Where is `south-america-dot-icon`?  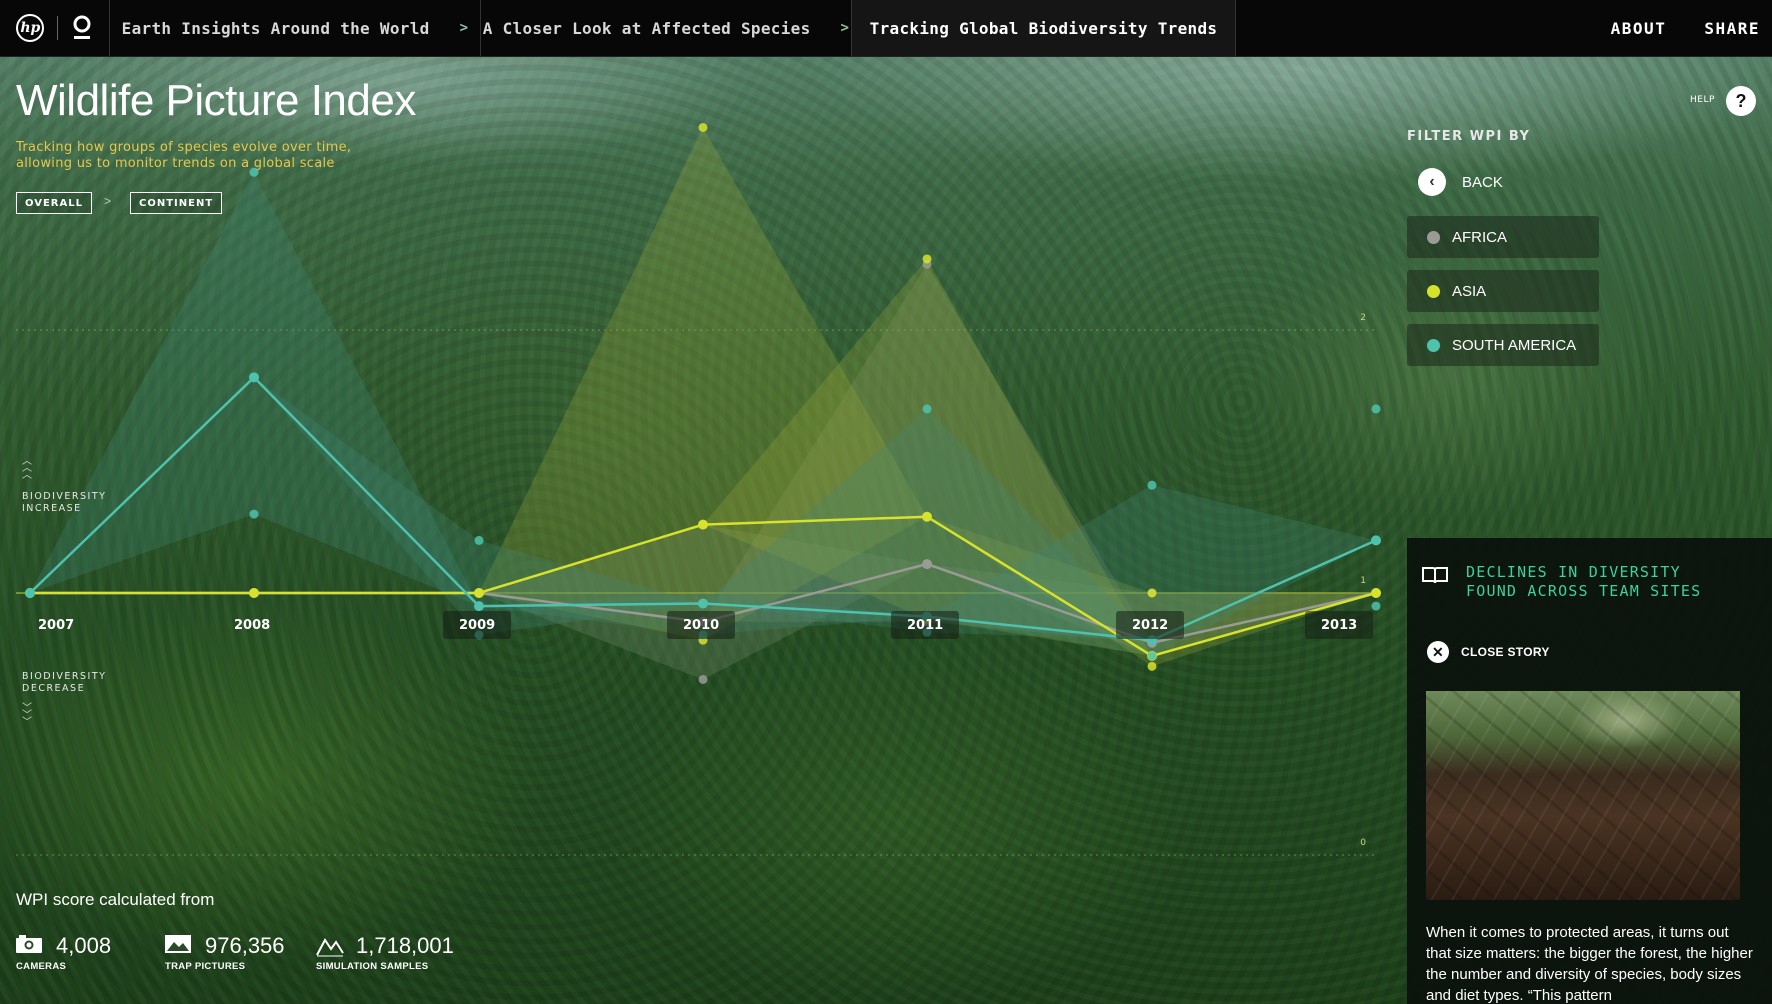
south-america-dot-icon is located at coordinates (1433, 345).